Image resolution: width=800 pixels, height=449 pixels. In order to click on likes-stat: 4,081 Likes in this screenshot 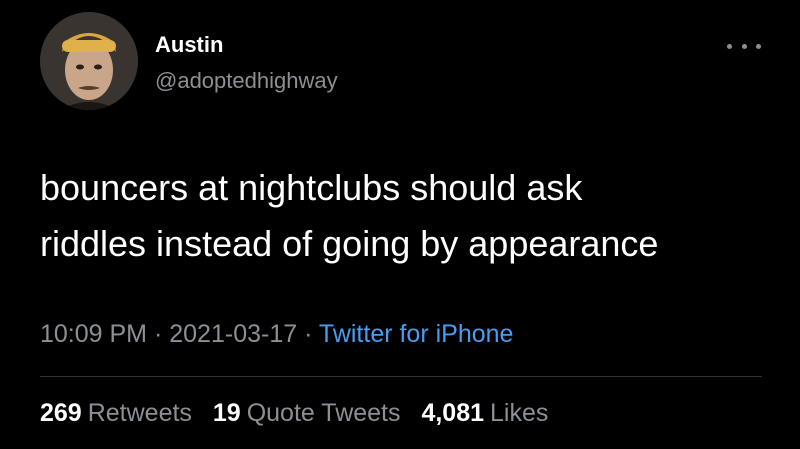, I will do `click(484, 413)`.